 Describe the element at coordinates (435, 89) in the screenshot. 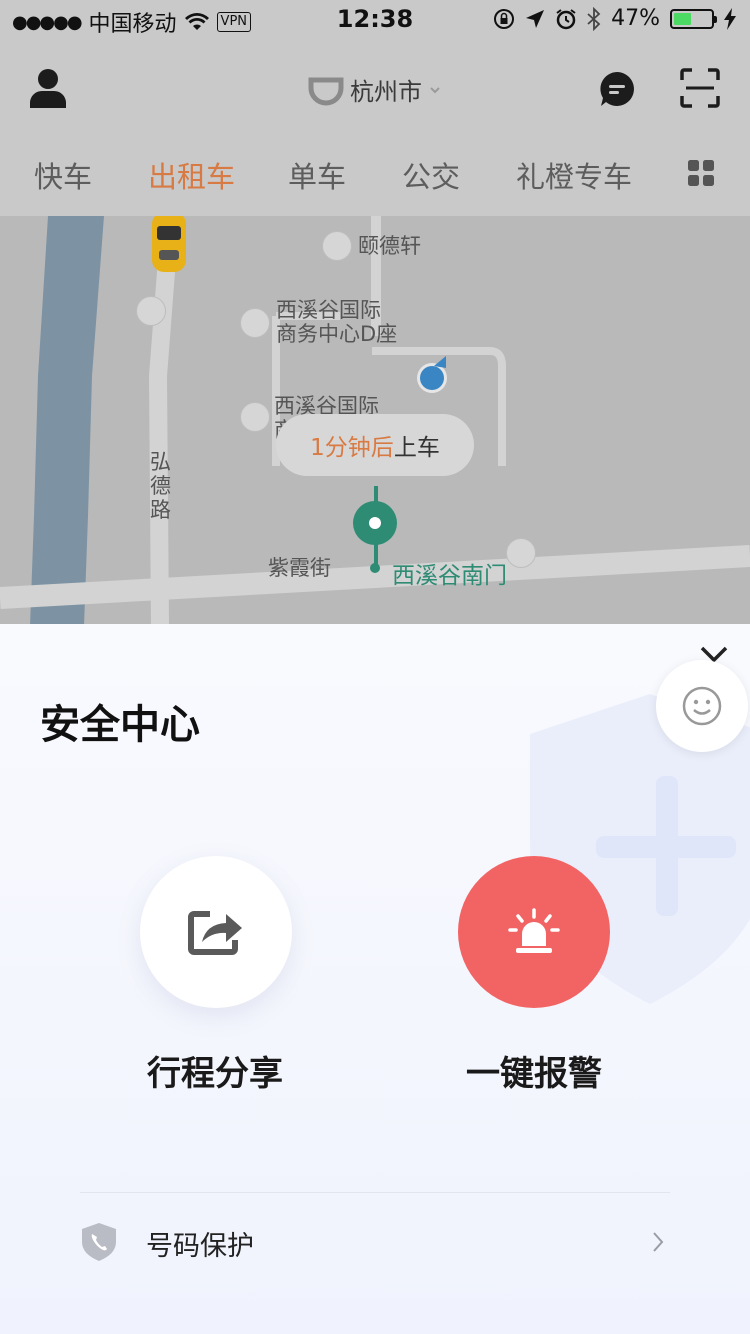

I see `chevron-down-icon` at that location.